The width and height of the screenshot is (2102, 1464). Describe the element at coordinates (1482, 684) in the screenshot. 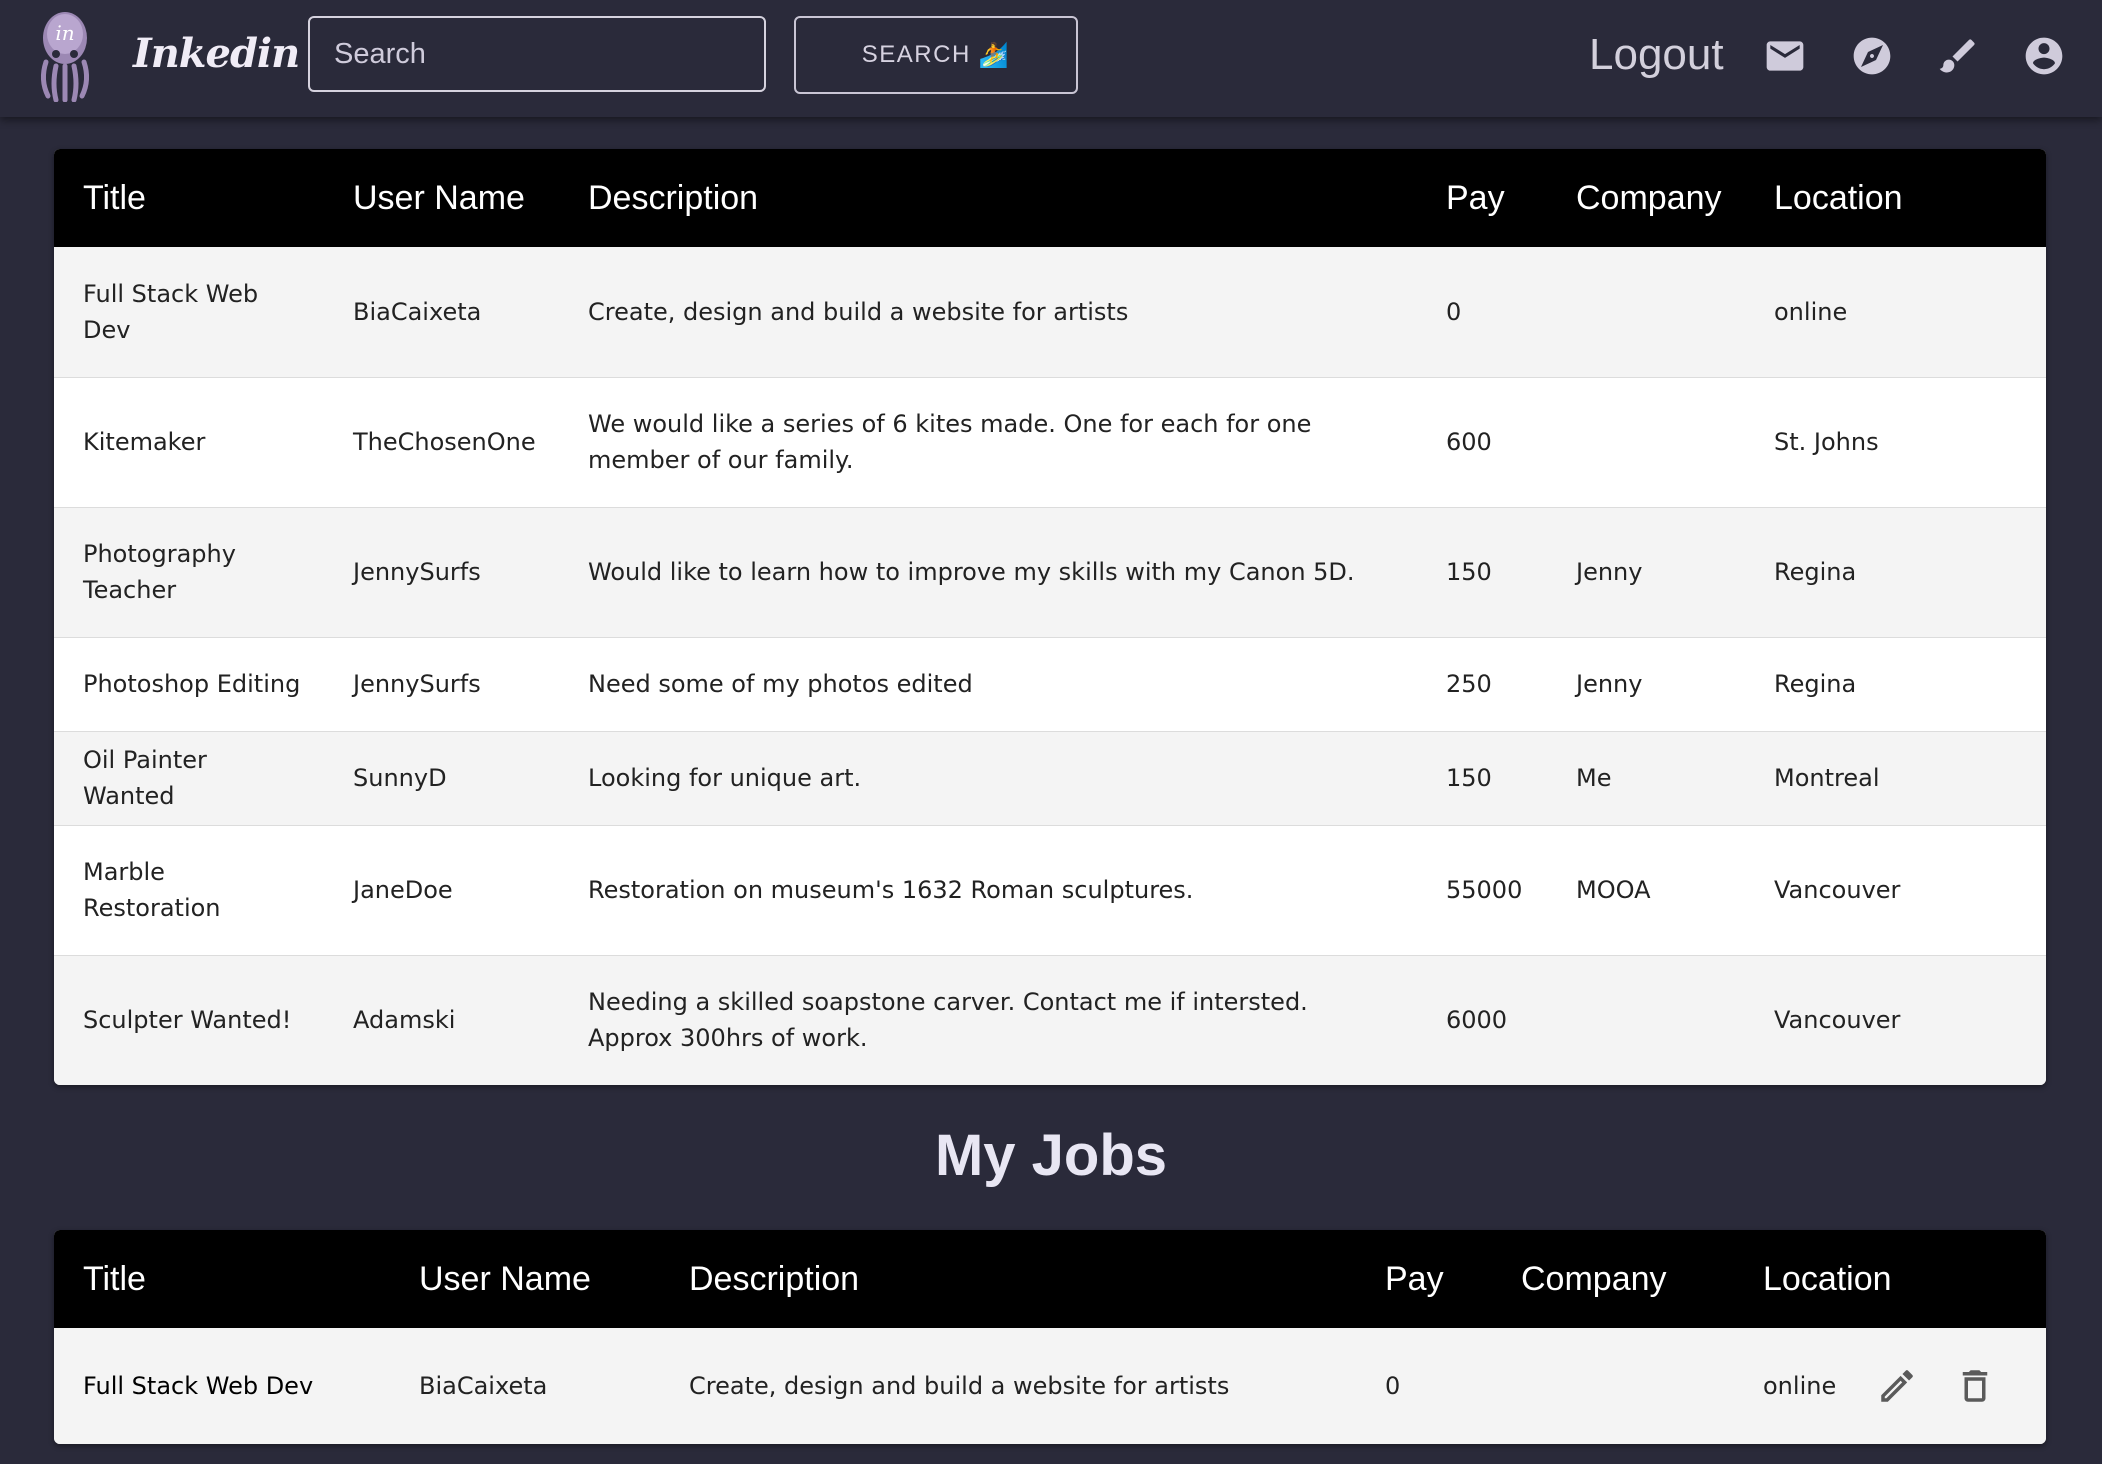

I see `cell-pay: 250` at that location.